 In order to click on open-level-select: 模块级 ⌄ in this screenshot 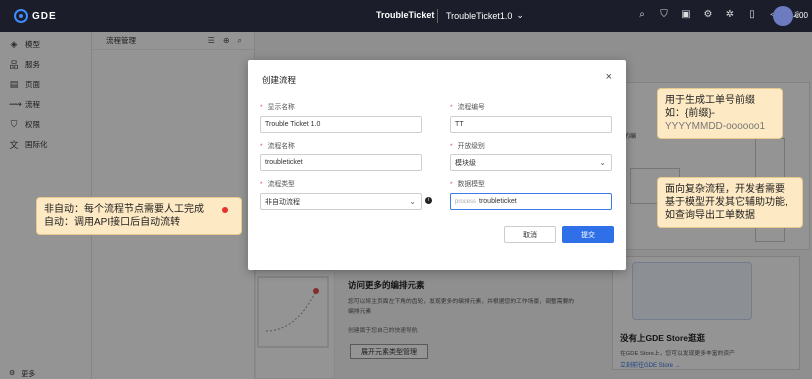, I will do `click(531, 162)`.